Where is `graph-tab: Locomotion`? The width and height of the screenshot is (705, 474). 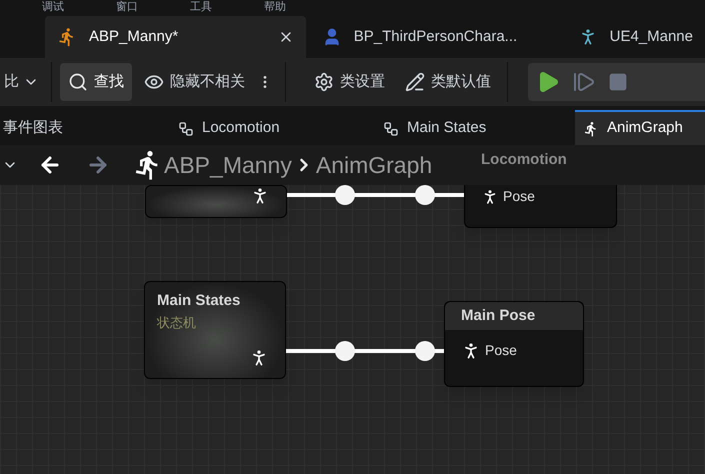 graph-tab: Locomotion is located at coordinates (272, 127).